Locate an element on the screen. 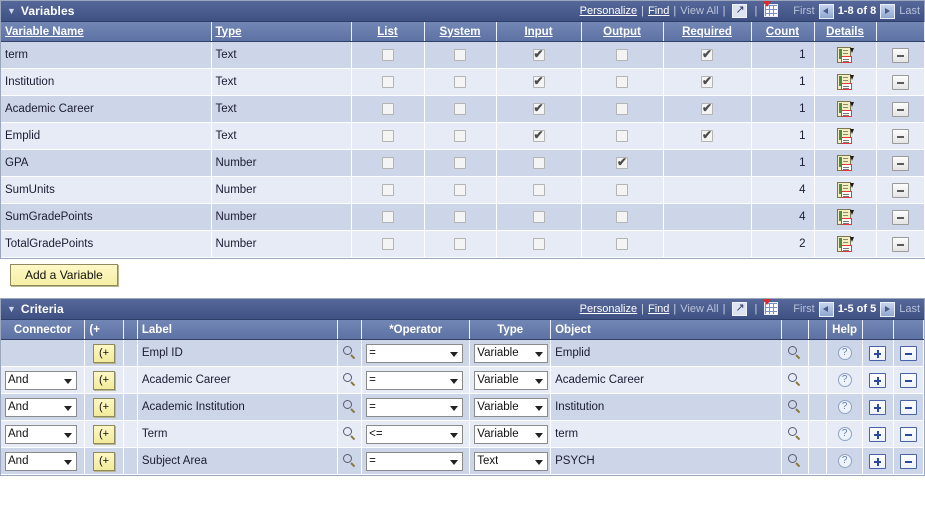 This screenshot has height=532, width=925. column-variable-name: Variable Name is located at coordinates (106, 32).